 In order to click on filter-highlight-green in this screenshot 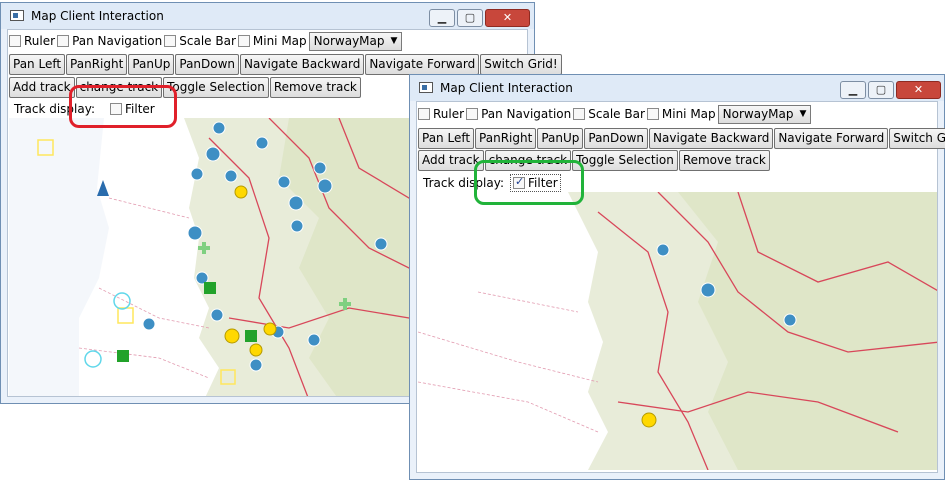, I will do `click(529, 182)`.